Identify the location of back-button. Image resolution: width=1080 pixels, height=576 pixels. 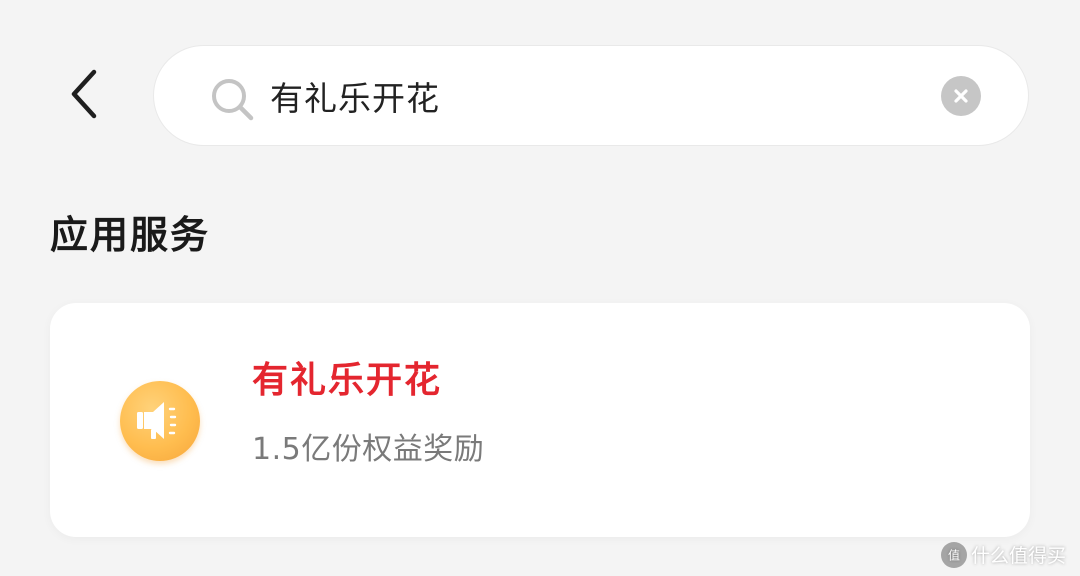
(84, 94).